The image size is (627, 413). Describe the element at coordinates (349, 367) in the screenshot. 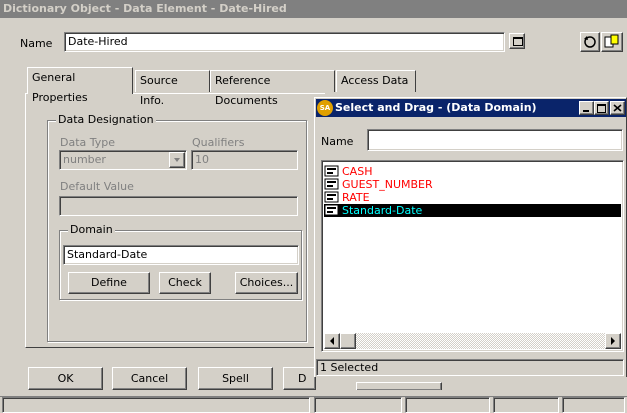

I see `dialog-status-text: 1 Selected` at that location.